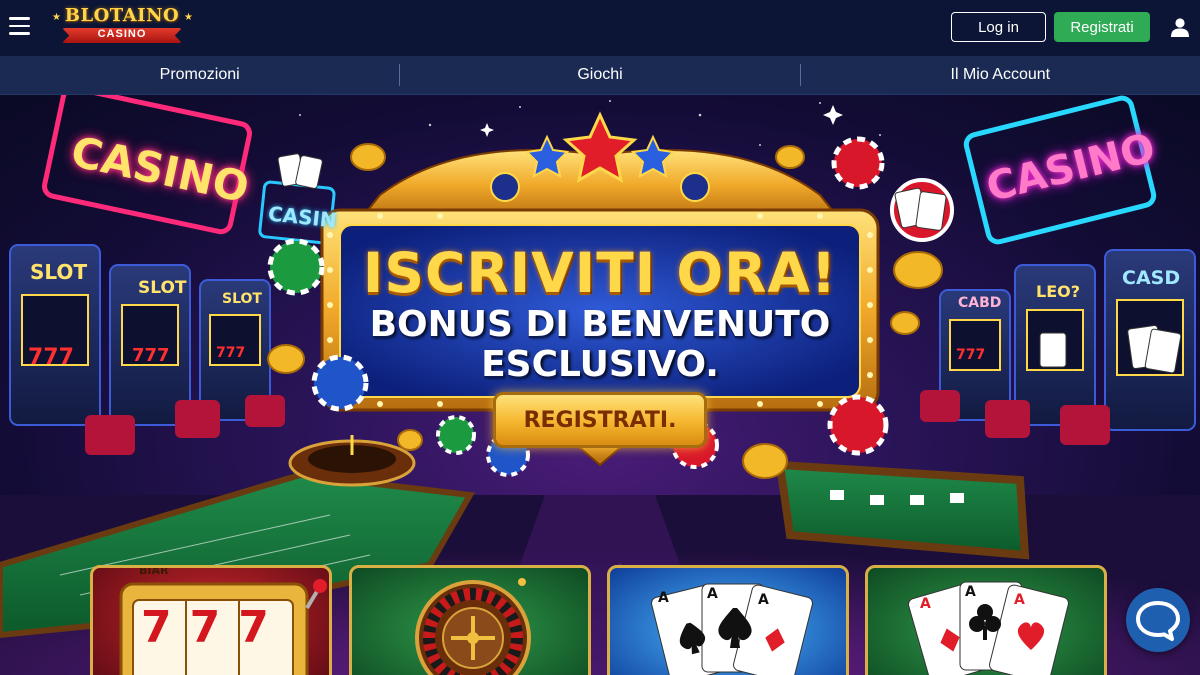  I want to click on site-logo: ★ ★ BLOTAINO CASINO, so click(122, 26).